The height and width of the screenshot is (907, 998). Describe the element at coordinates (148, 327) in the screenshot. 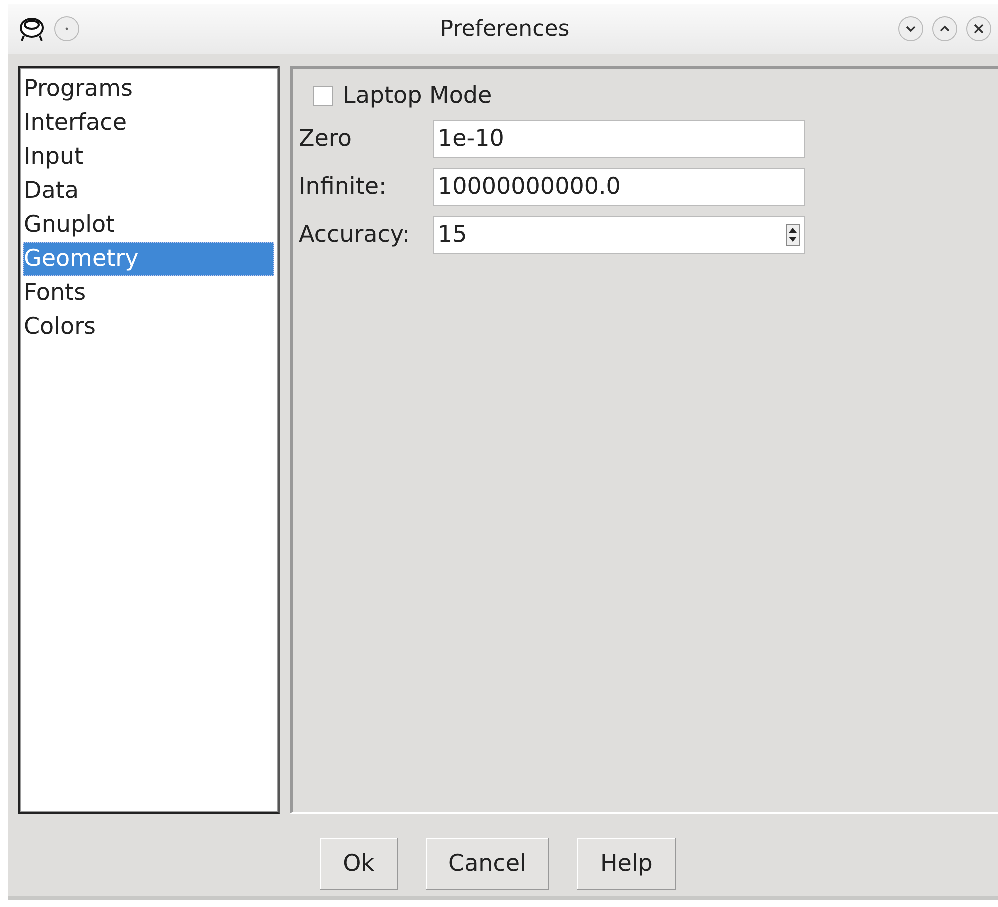

I see `category-item: Colors` at that location.